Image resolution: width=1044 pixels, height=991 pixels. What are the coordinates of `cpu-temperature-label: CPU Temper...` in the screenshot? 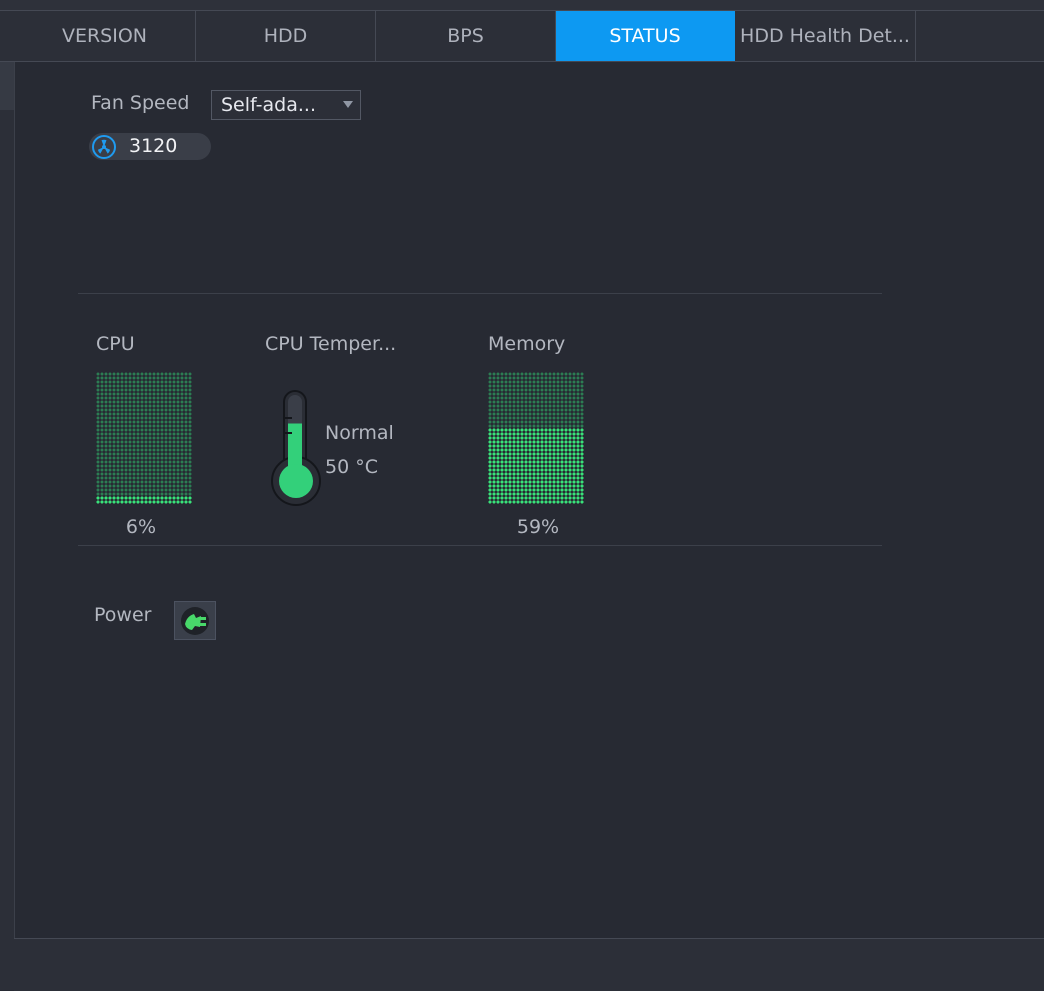 It's located at (331, 344).